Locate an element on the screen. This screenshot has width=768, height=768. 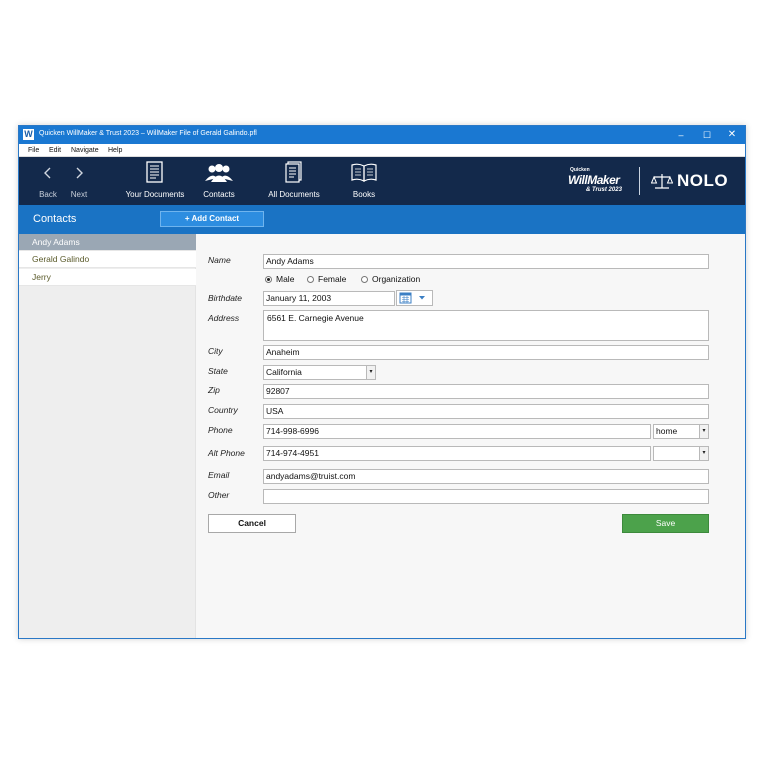
address-label: Address is located at coordinates (224, 318).